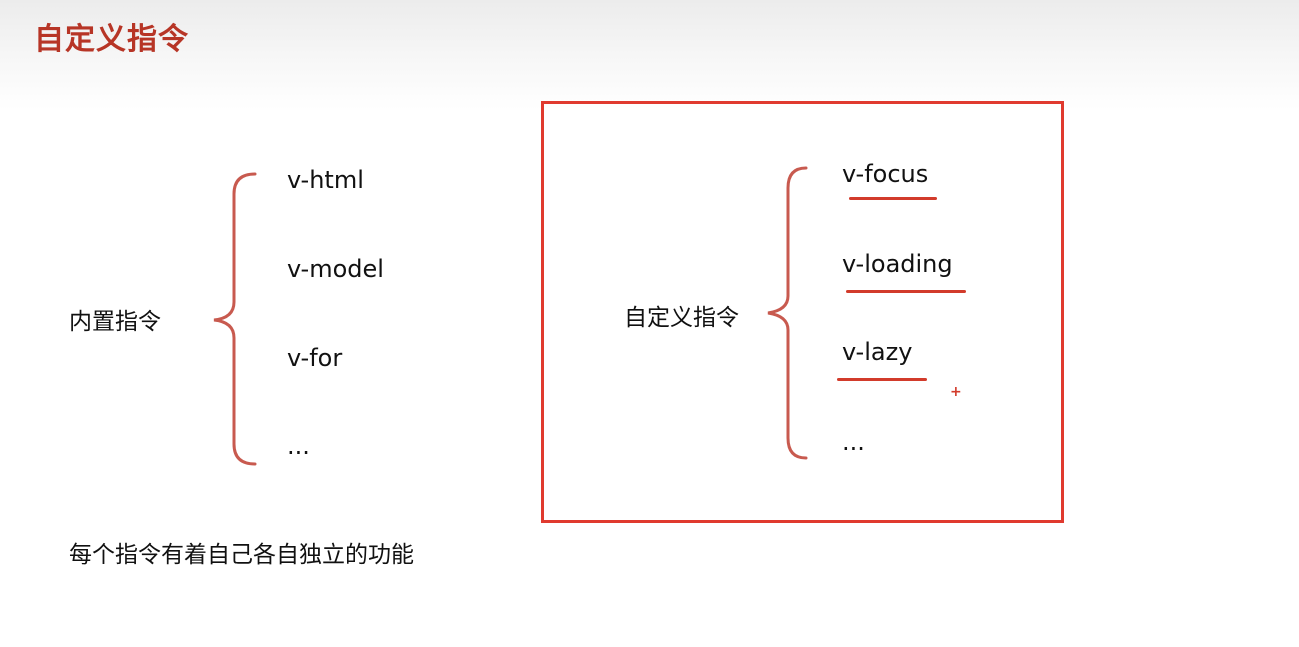 This screenshot has width=1299, height=647. Describe the element at coordinates (325, 180) in the screenshot. I see `builtin-item-v-html: v-html` at that location.